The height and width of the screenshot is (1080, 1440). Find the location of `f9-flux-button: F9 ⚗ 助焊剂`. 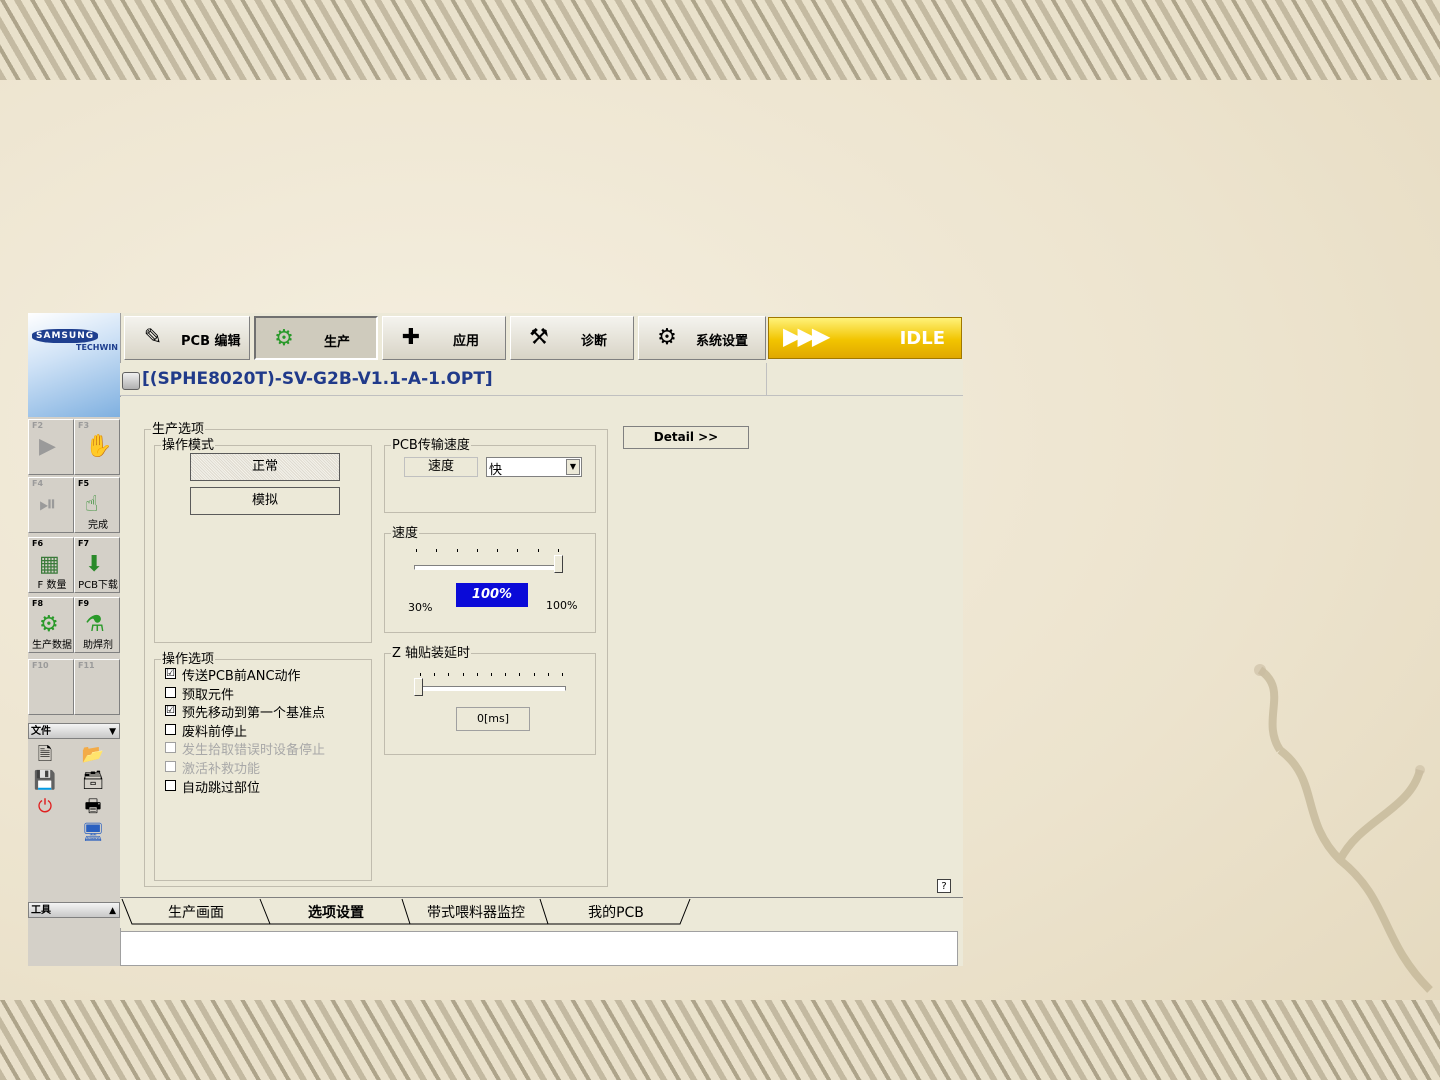

f9-flux-button: F9 ⚗ 助焊剂 is located at coordinates (97, 625).